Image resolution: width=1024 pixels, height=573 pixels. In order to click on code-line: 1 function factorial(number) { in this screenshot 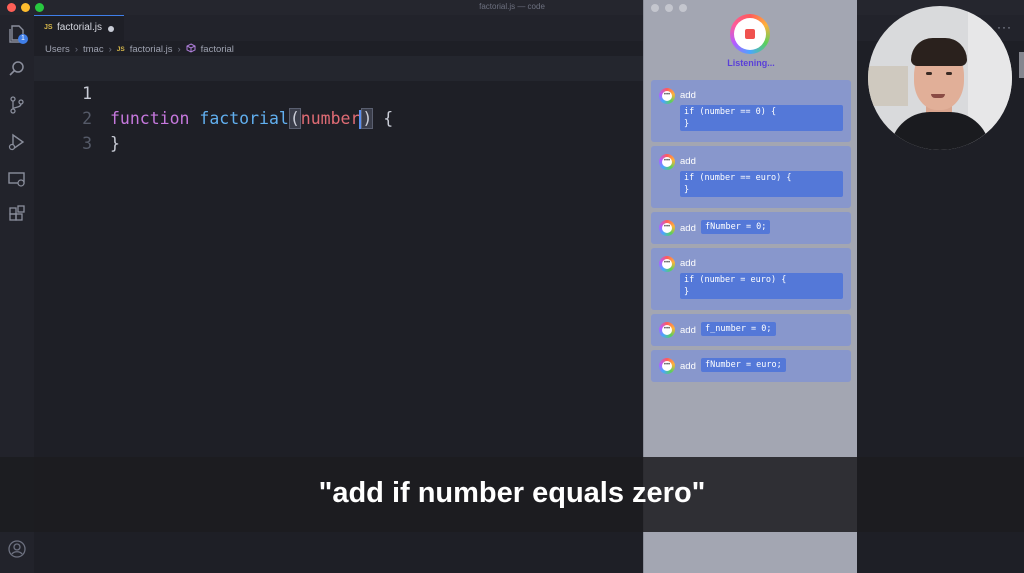, I will do `click(339, 92)`.